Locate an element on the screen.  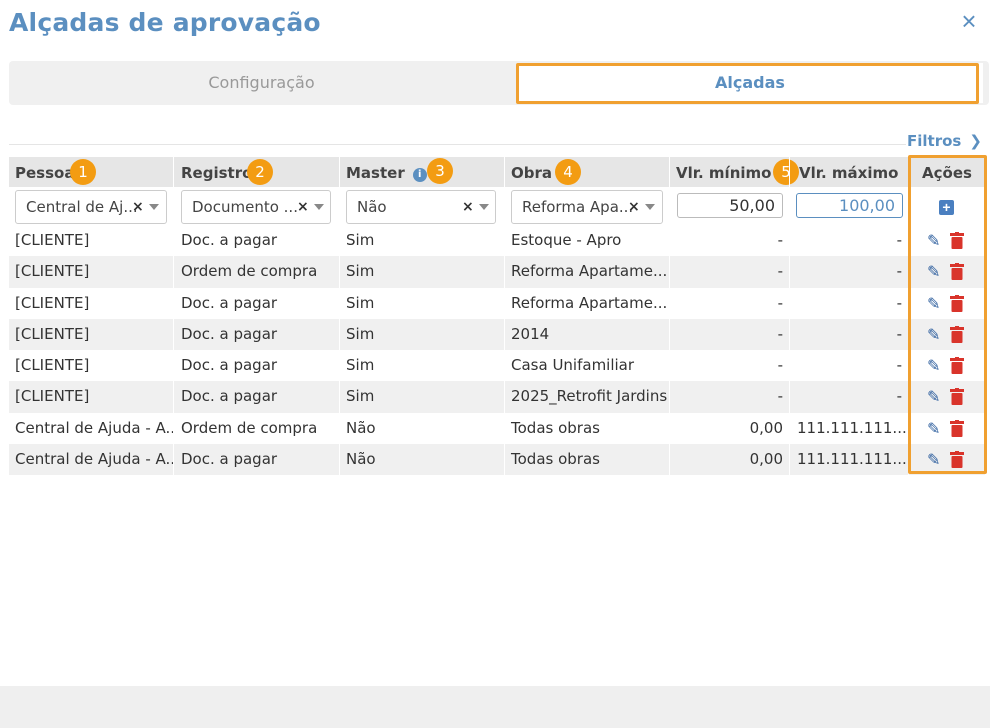
badge-3: 3 is located at coordinates (440, 171).